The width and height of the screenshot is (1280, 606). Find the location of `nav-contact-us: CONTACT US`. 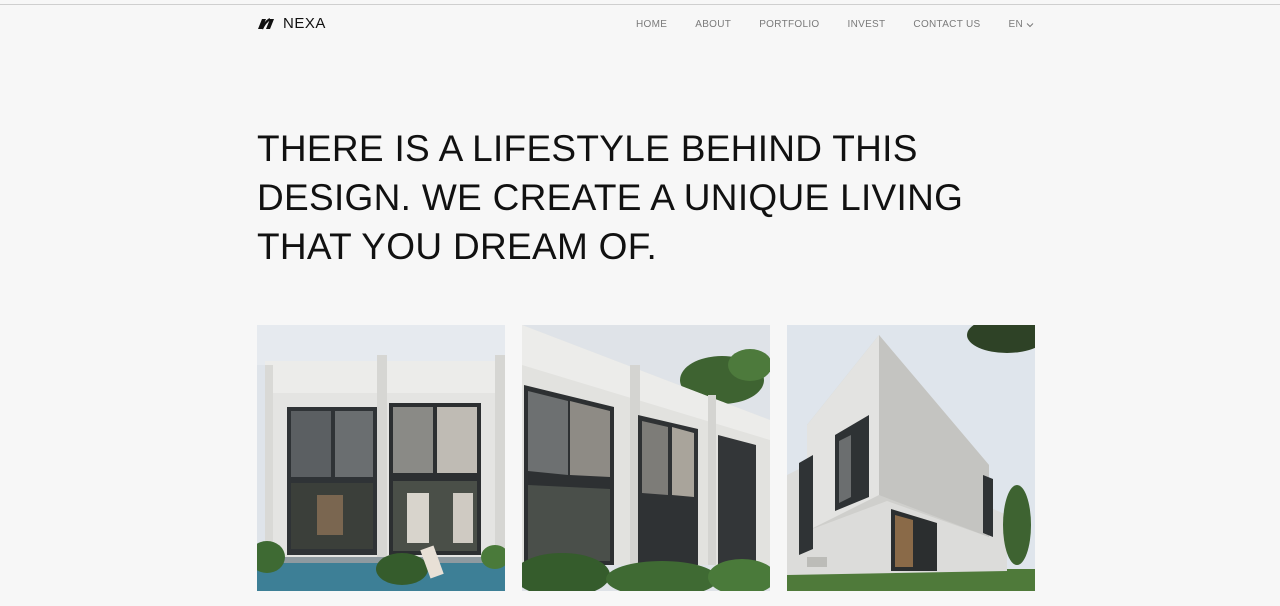

nav-contact-us: CONTACT US is located at coordinates (946, 25).